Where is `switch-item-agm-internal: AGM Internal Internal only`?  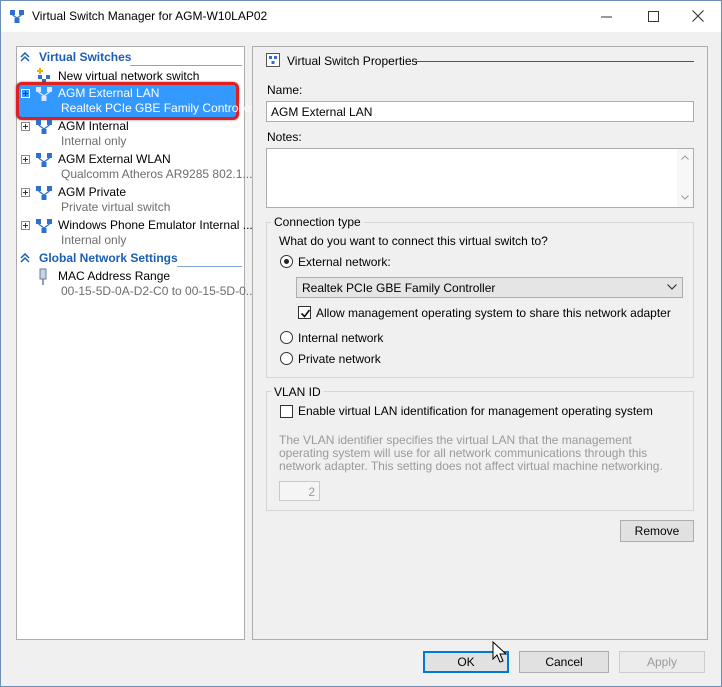
switch-item-agm-internal: AGM Internal Internal only is located at coordinates (130, 136).